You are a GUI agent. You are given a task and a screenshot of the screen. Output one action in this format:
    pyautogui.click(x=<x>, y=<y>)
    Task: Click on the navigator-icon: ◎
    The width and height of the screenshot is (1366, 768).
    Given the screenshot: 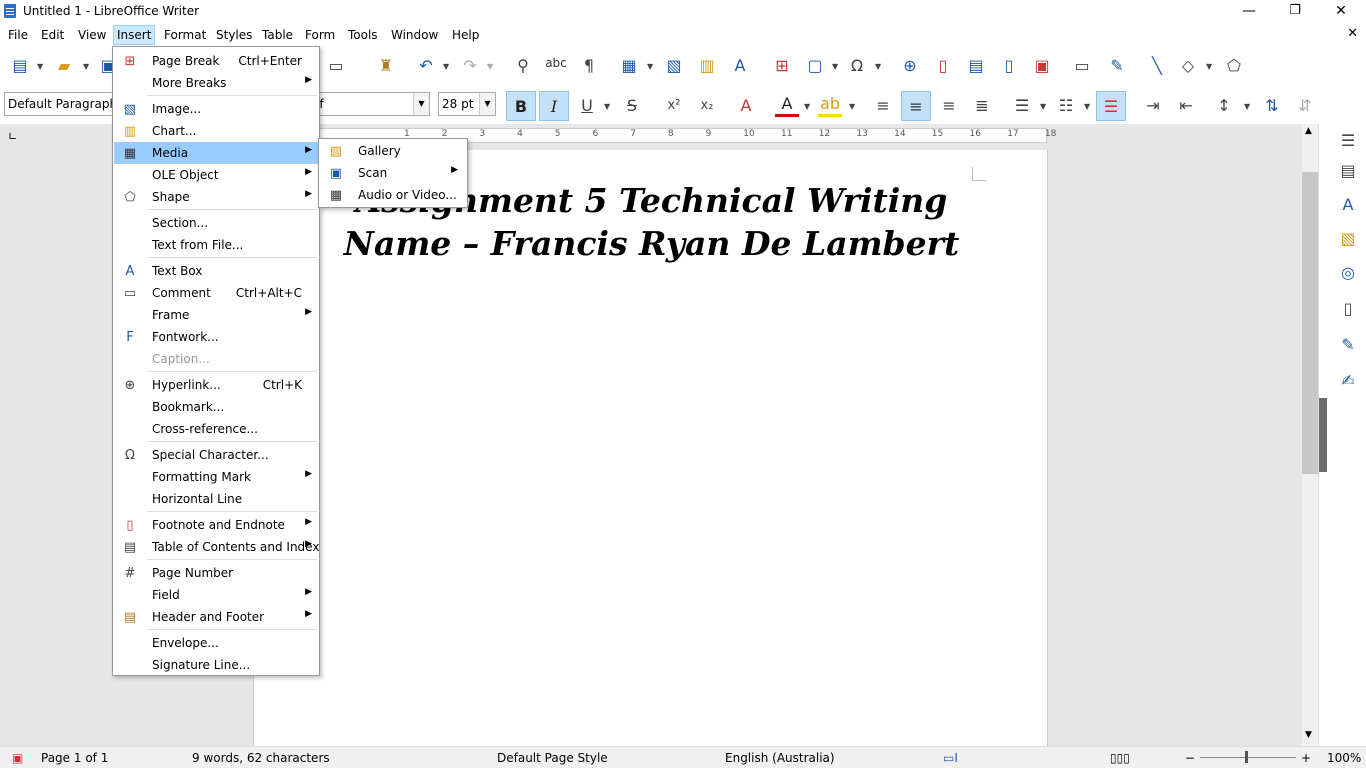 What is the action you would take?
    pyautogui.click(x=1348, y=272)
    